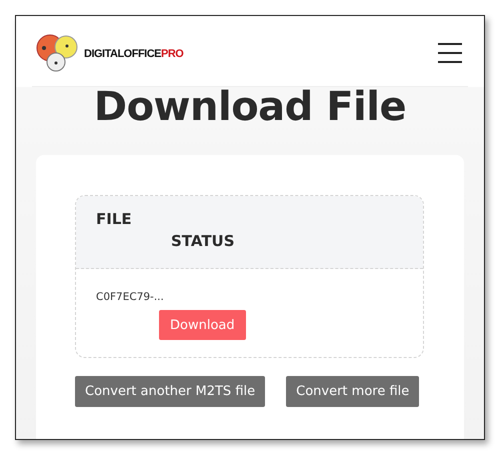 This screenshot has width=500, height=456. I want to click on page-title: Download File, so click(250, 109).